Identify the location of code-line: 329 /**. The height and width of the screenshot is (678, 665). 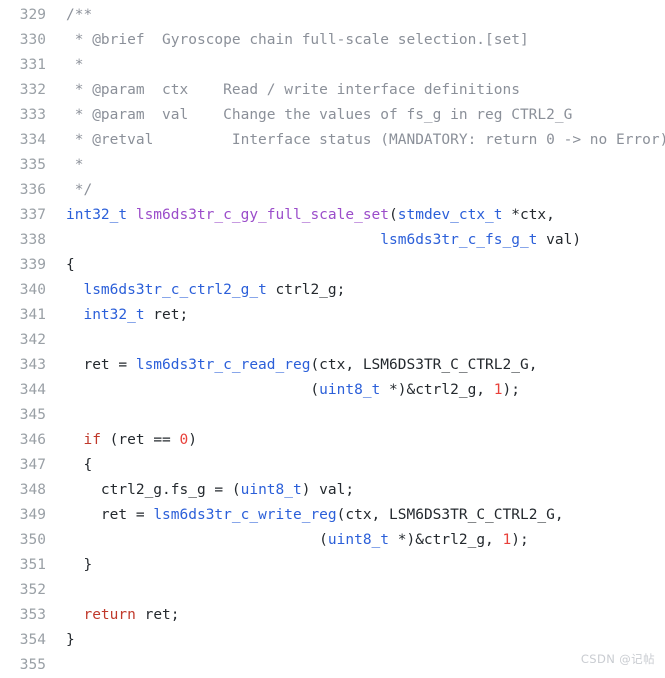
(332, 15).